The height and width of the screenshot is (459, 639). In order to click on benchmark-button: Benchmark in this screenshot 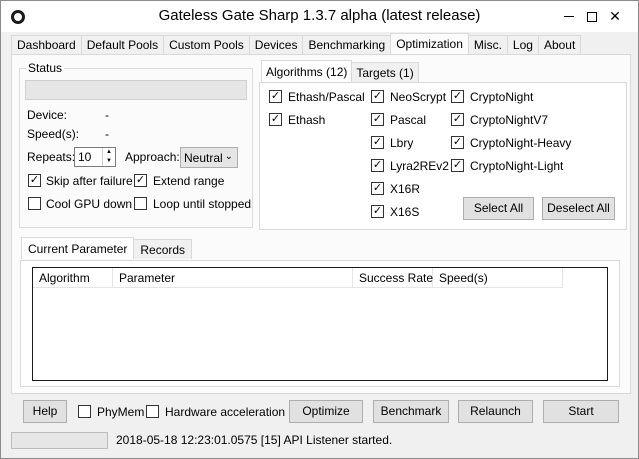, I will do `click(411, 411)`.